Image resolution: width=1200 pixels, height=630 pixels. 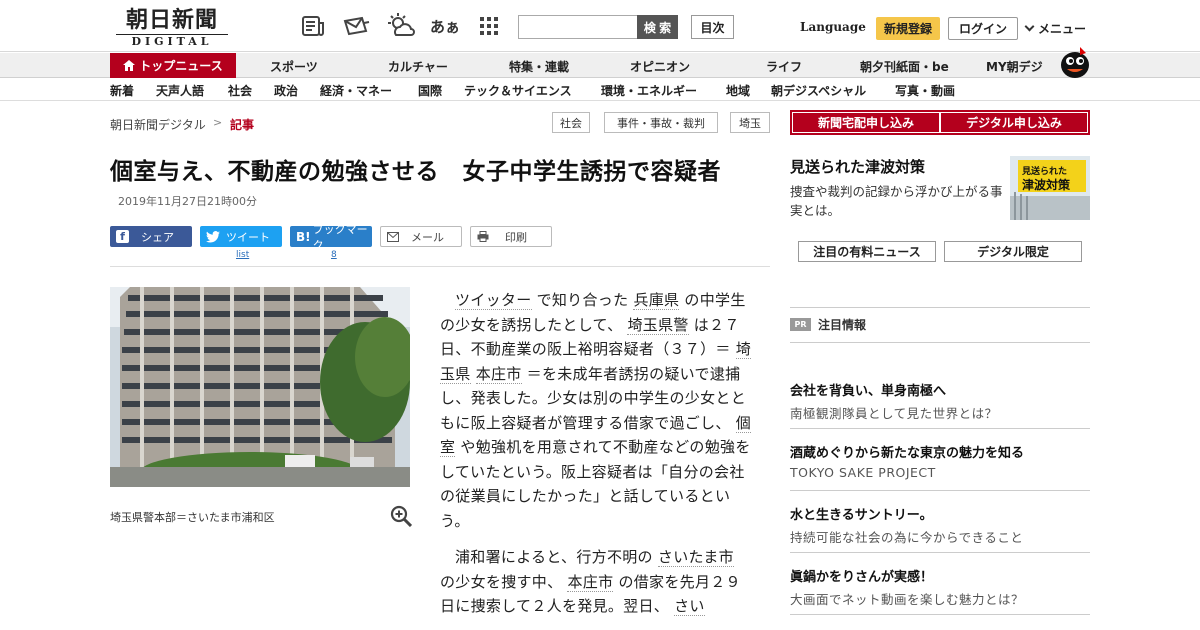 I want to click on grid-icon, so click(x=489, y=26).